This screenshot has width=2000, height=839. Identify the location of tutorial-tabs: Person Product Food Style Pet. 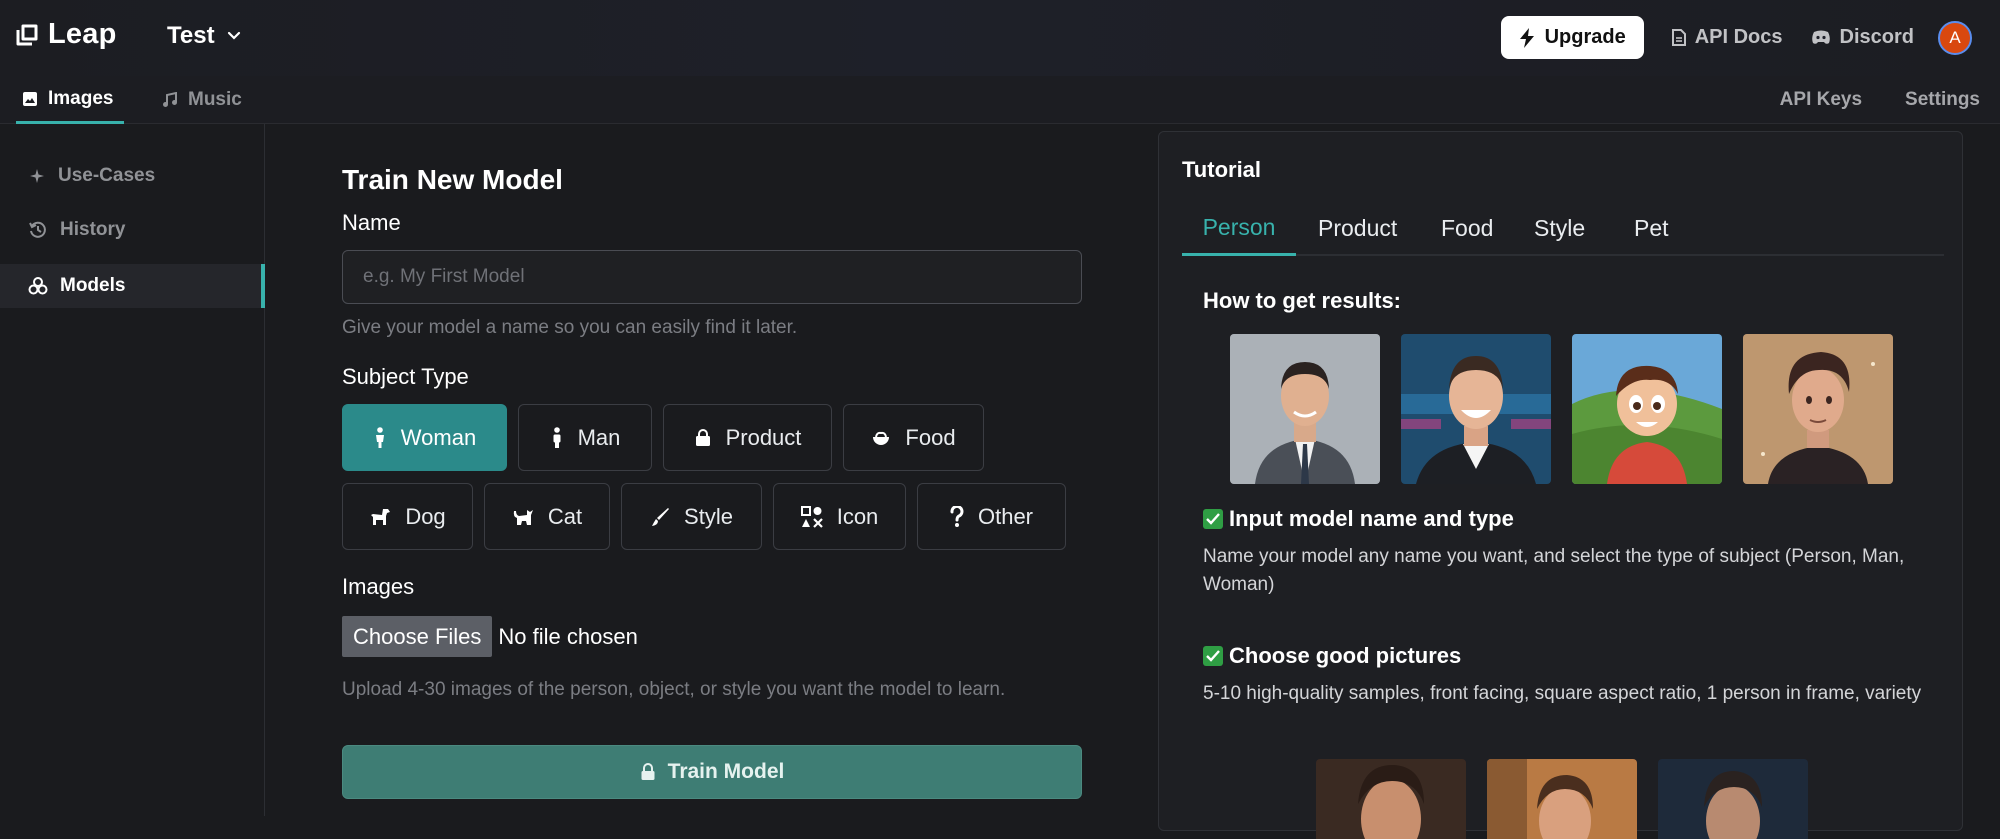
(1563, 228).